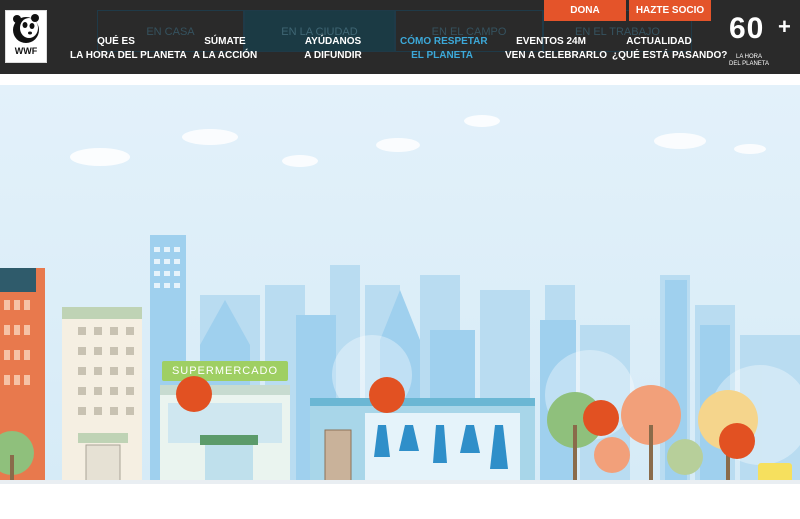 The width and height of the screenshot is (800, 519). Describe the element at coordinates (444, 49) in the screenshot. I see `nav-como-respetar: CÓMO RESPETAR EL PLANETA` at that location.